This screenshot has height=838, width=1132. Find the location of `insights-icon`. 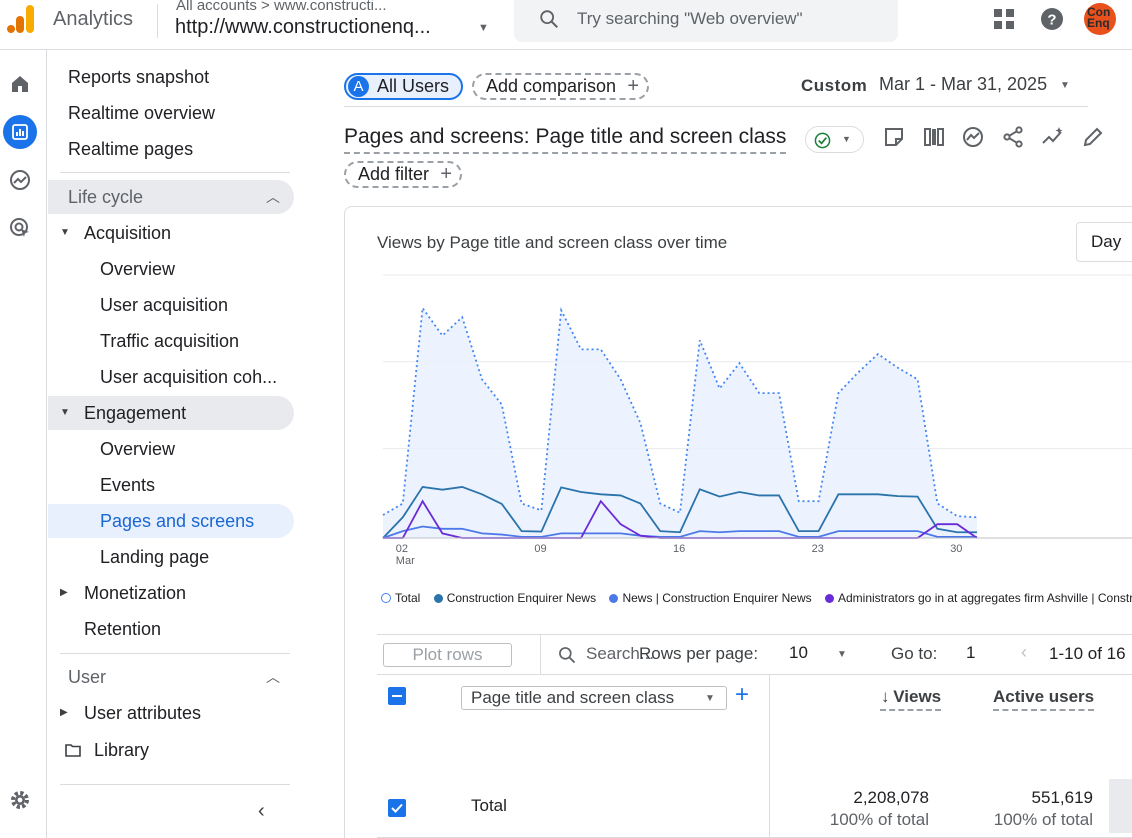

insights-icon is located at coordinates (973, 137).